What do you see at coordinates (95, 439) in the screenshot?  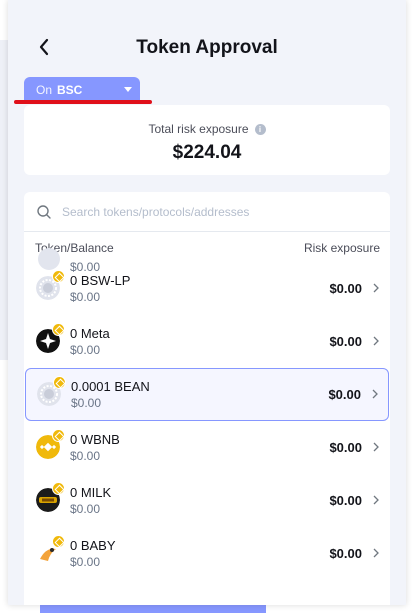 I see `token-name: 0 WBNB` at bounding box center [95, 439].